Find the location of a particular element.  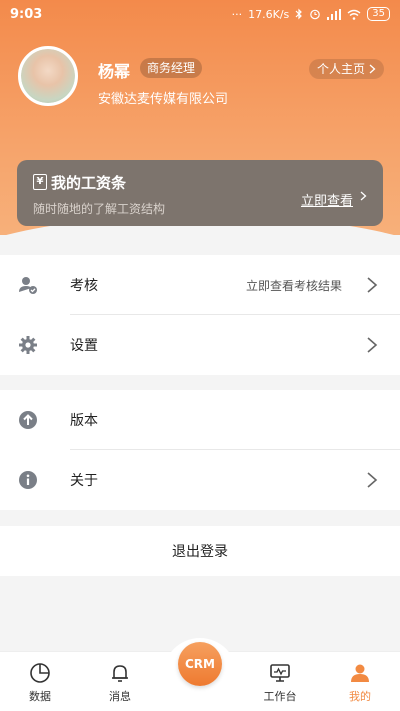

status-bar: 9:03 ··· 17.6K/s 35 is located at coordinates (200, 14).